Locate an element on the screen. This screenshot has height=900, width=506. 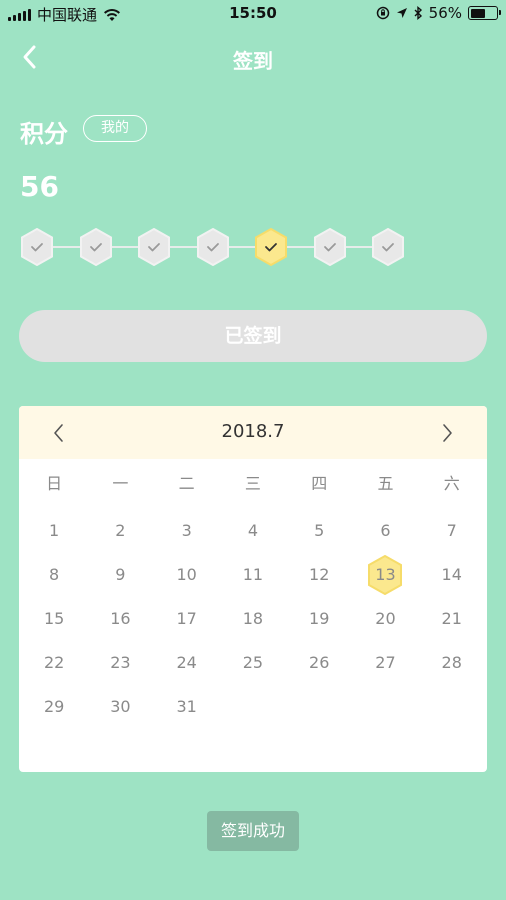
calendar-month: 2018.7 is located at coordinates (253, 431).